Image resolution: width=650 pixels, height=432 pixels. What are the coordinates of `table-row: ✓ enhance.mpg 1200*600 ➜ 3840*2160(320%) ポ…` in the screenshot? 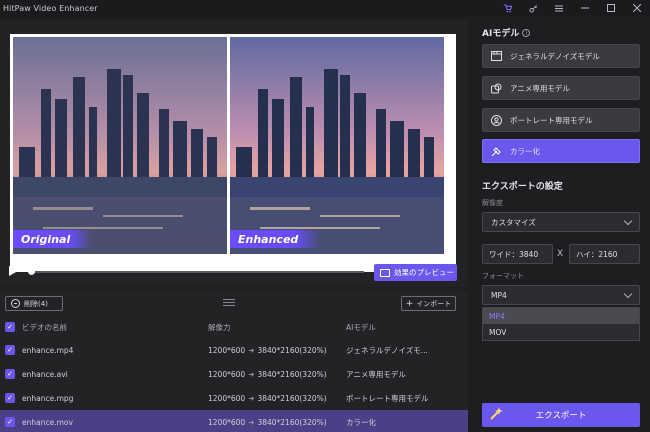 It's located at (234, 398).